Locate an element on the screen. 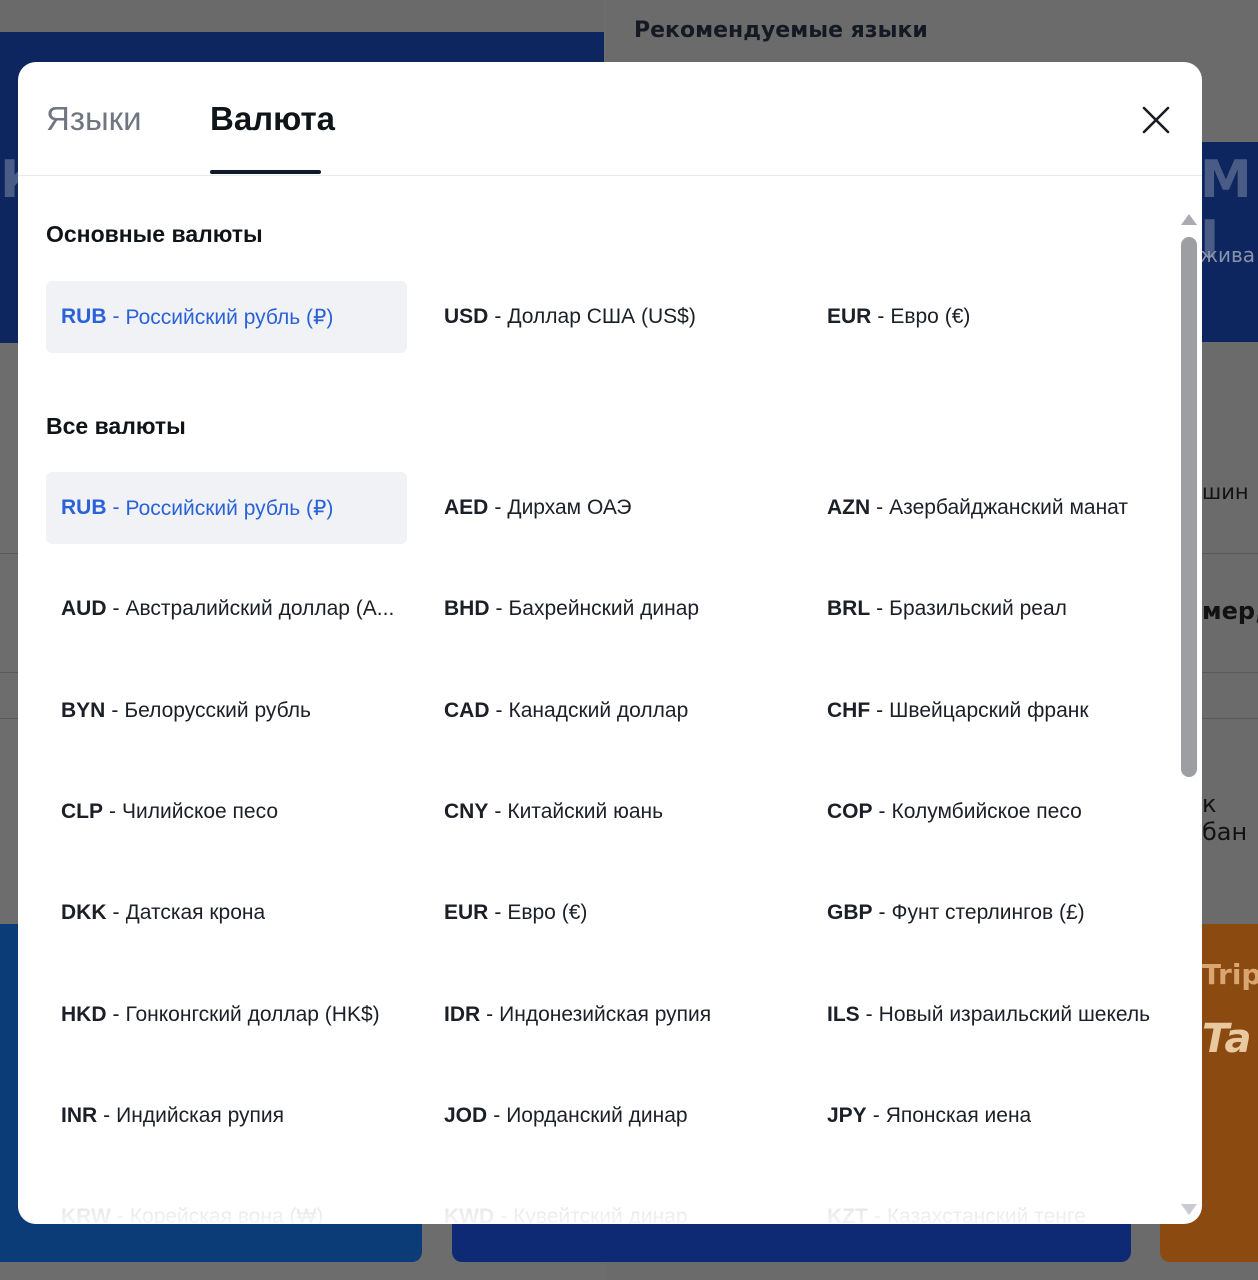 Image resolution: width=1258 pixels, height=1280 pixels. currency-option-kzt: KZT - Казахстанский тенге is located at coordinates (992, 1202).